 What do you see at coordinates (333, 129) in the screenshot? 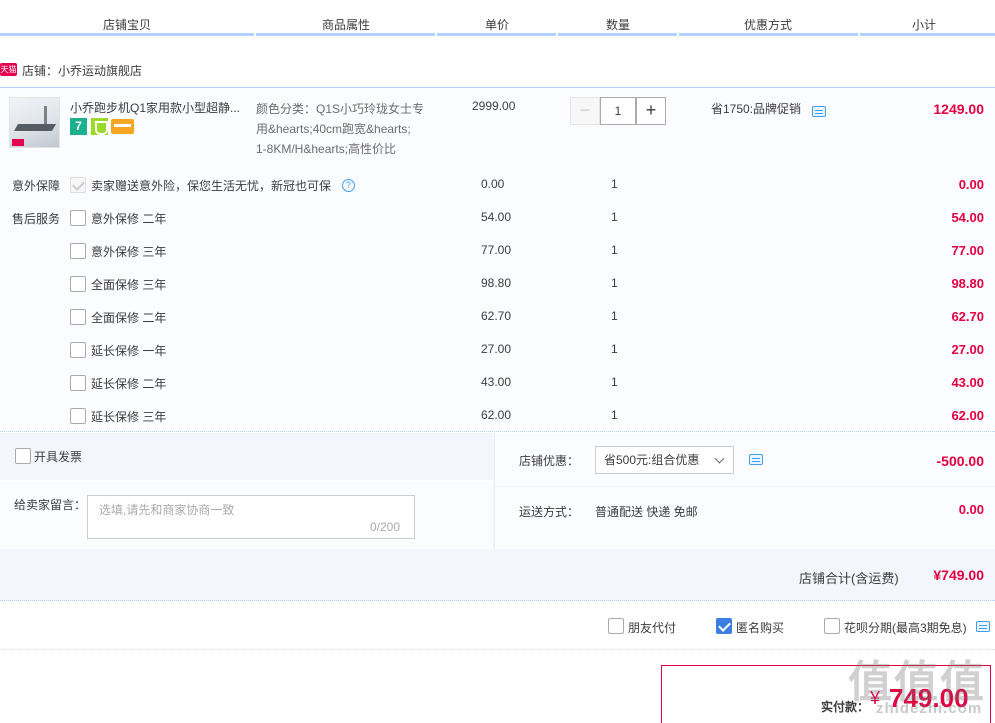
I see `attribute-line: 用&hearts;40cm跑宽&hearts;` at bounding box center [333, 129].